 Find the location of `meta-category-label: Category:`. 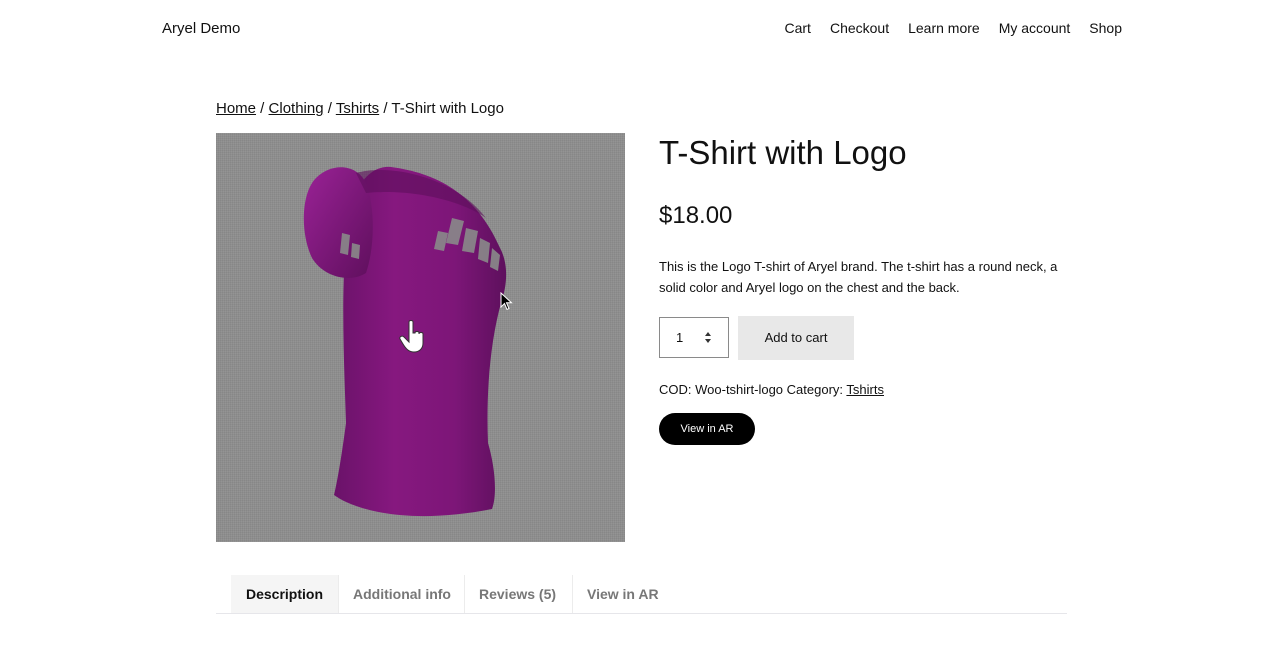

meta-category-label: Category: is located at coordinates (815, 389).